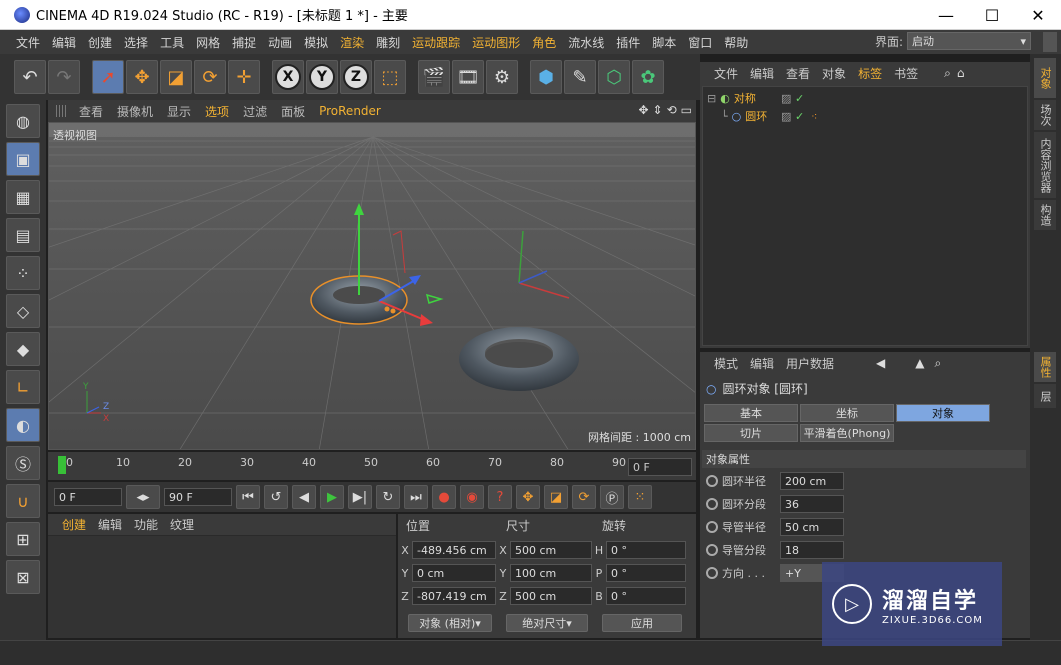 The width and height of the screenshot is (1061, 665). Describe the element at coordinates (372, 466) in the screenshot. I see `timeline-ruler: 0 10 20 30 40 50 60 70 80 90 0 F` at that location.